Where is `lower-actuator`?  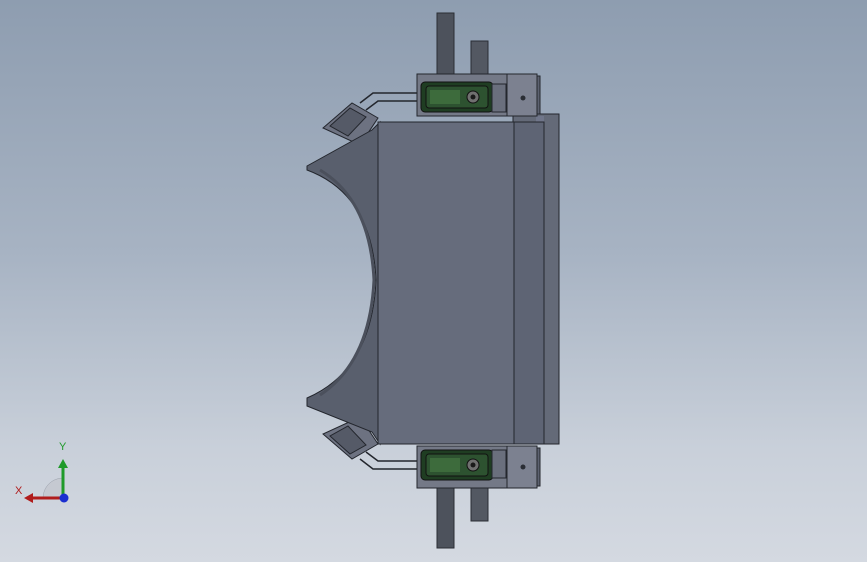 lower-actuator is located at coordinates (457, 465).